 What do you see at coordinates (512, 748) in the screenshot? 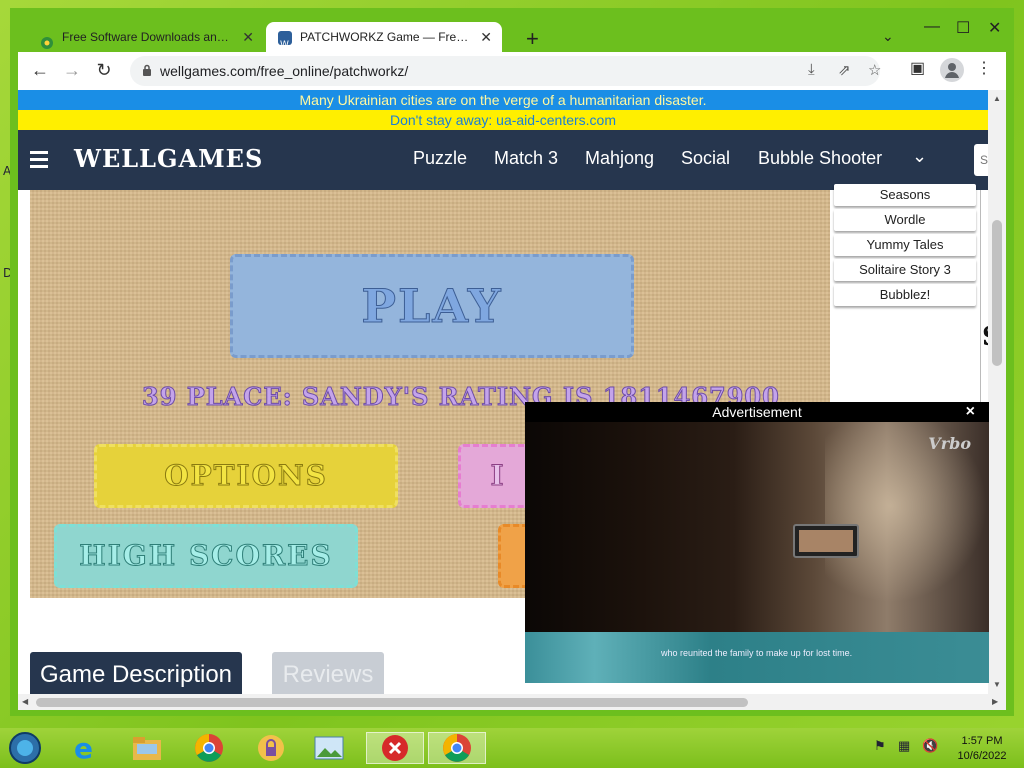
I see `taskbar: e ⚑ ▦ 🔇 1:57 PM 10/6/2022` at bounding box center [512, 748].